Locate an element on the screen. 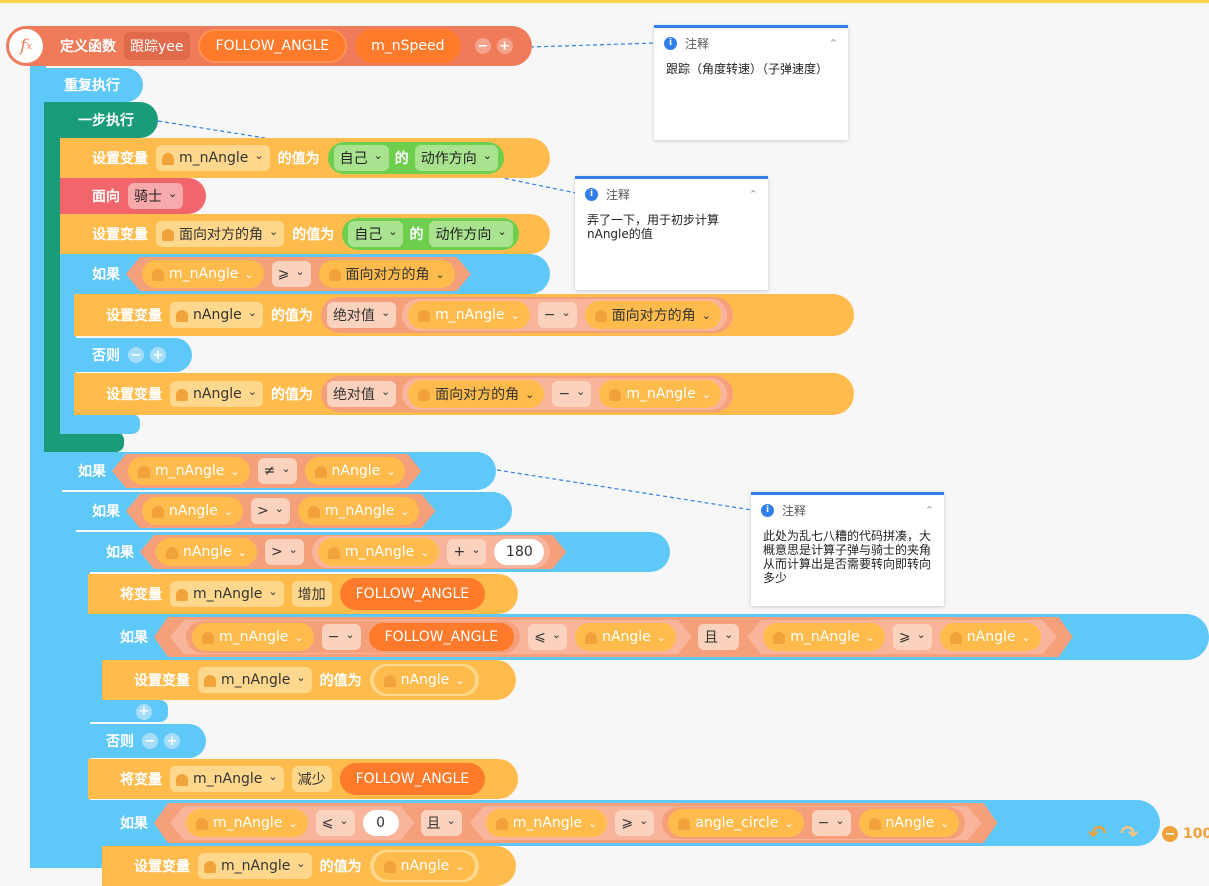 The image size is (1209, 886). compare-reporter: m_nAngle⌄ ⩾ 面向对方的角⌄ is located at coordinates (298, 274).